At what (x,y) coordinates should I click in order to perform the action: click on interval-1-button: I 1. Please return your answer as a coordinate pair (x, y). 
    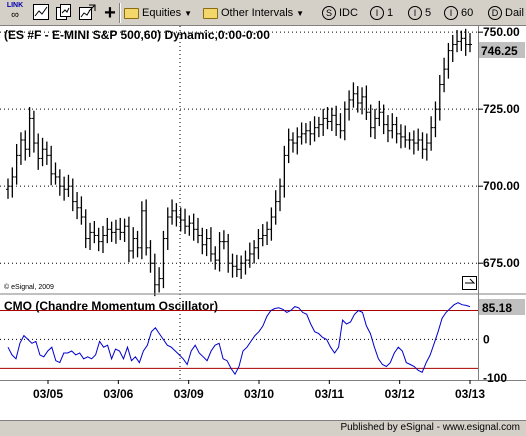
    Looking at the image, I should click on (381, 13).